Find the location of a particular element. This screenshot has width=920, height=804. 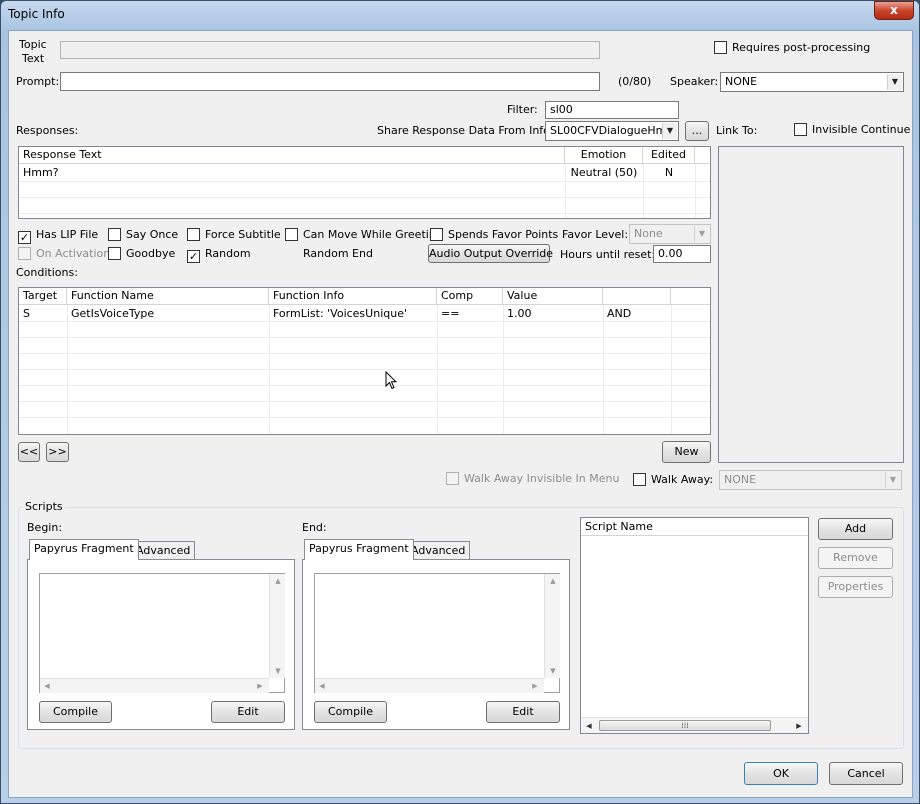

horizontal-scrollbar: ◀ ⁞⁞⁞ ▶ is located at coordinates (694, 725).